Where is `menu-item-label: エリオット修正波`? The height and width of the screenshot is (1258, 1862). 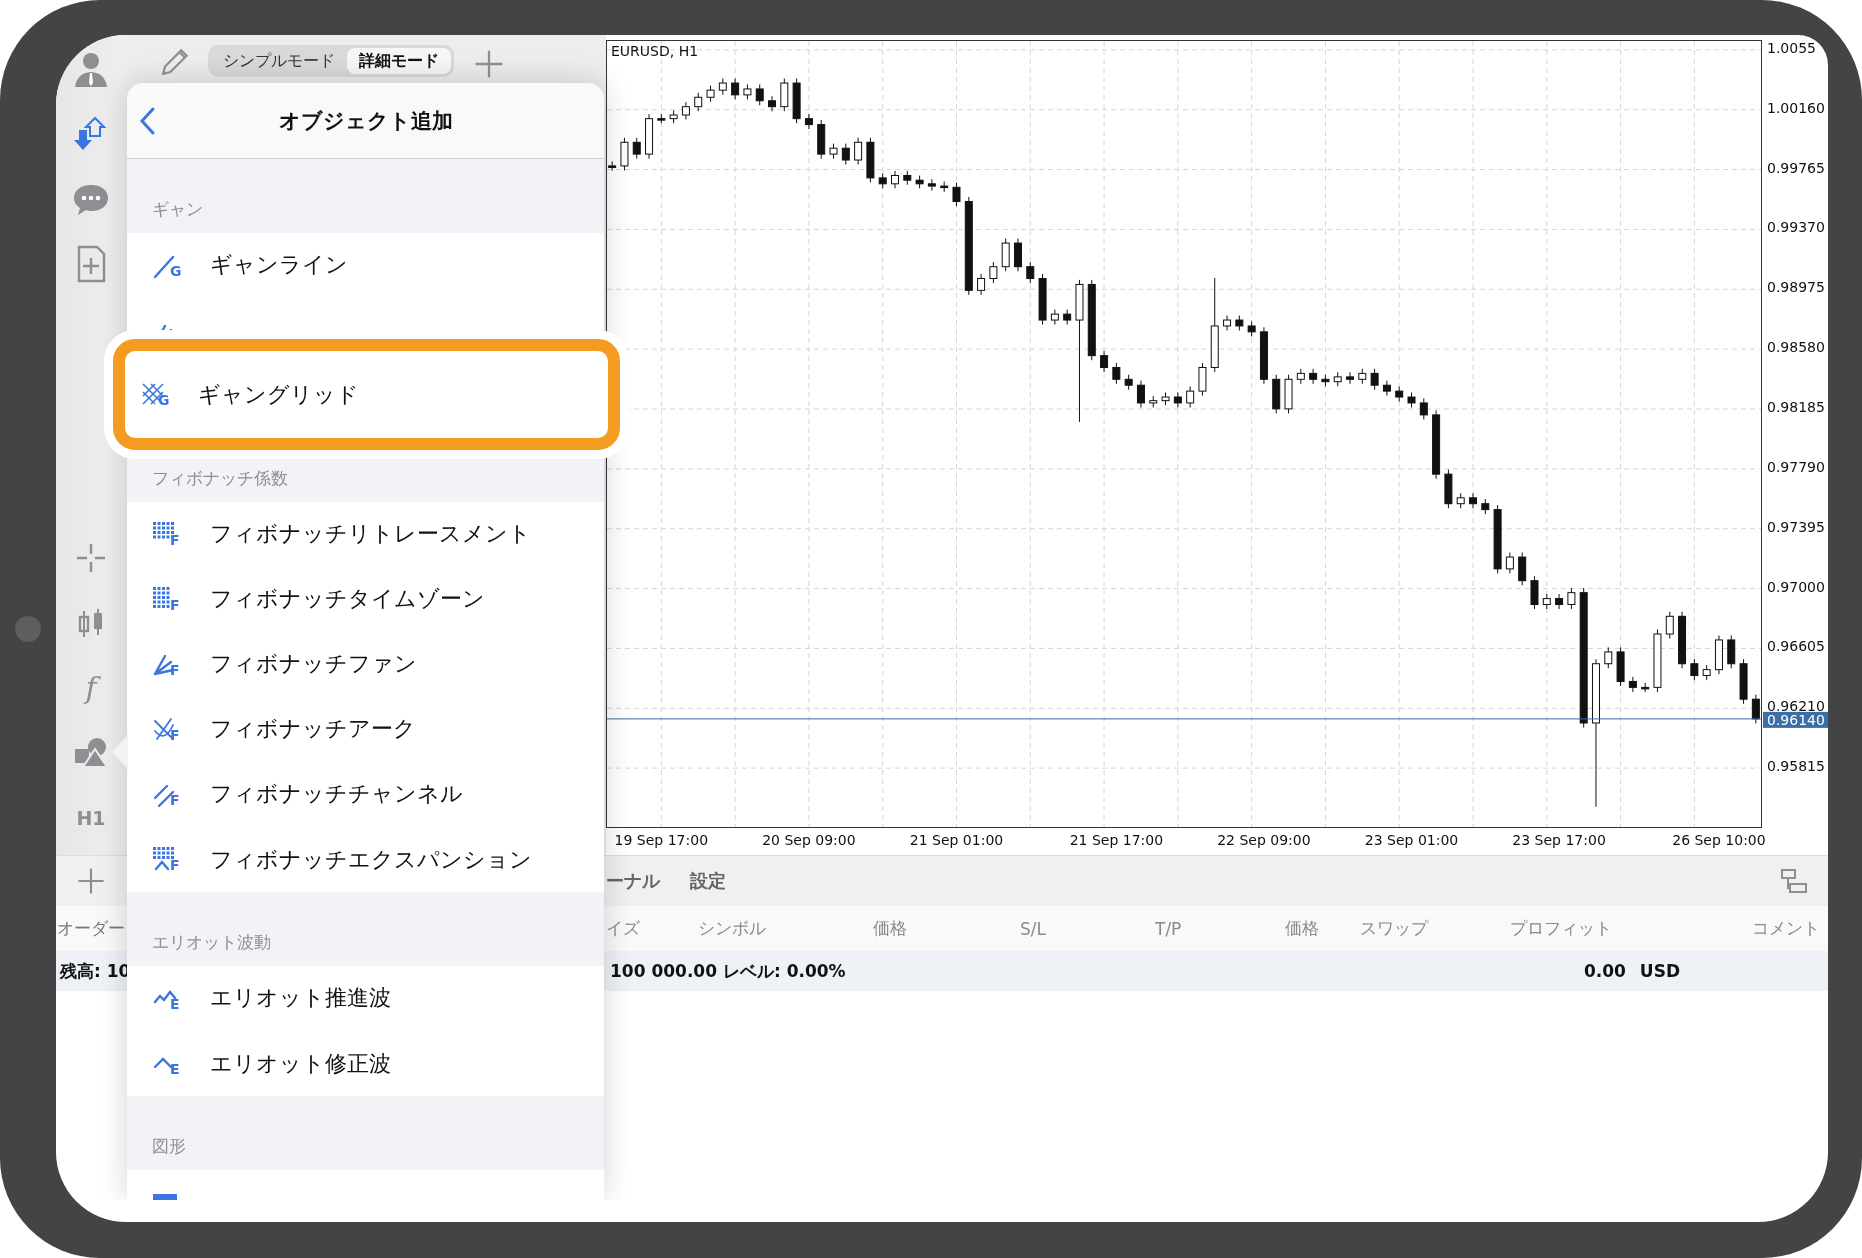
menu-item-label: エリオット修正波 is located at coordinates (300, 1063).